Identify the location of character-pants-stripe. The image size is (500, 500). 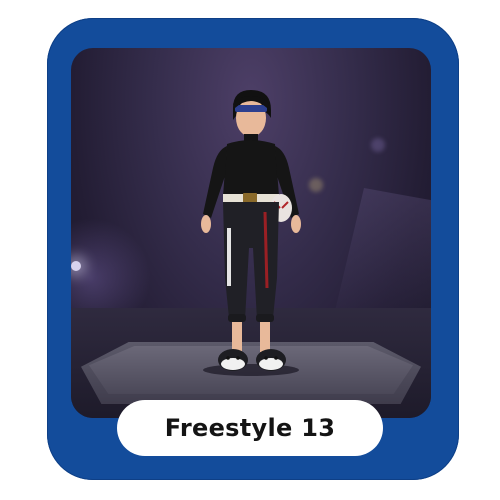
(229, 257).